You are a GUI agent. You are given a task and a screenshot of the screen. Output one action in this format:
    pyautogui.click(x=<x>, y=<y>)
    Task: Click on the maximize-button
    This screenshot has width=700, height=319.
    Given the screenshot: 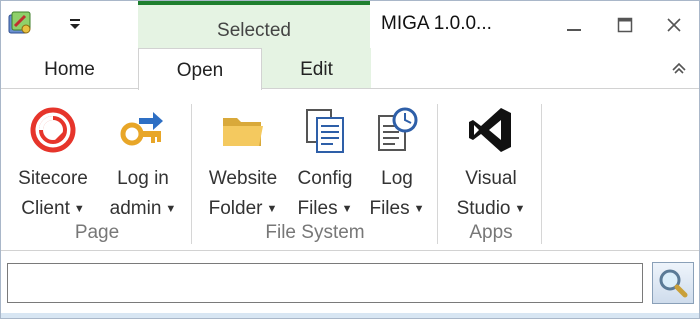 What is the action you would take?
    pyautogui.click(x=625, y=25)
    